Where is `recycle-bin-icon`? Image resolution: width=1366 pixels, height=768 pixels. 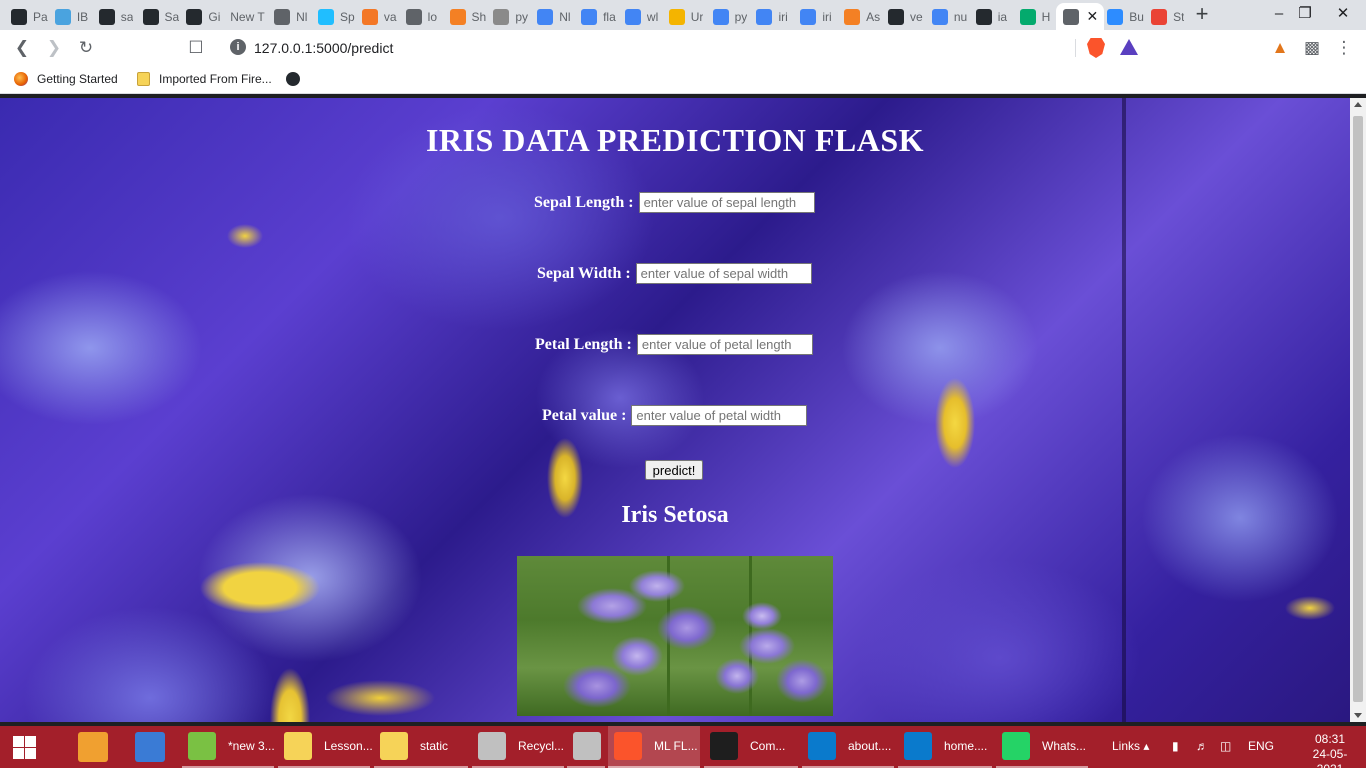
recycle-bin-icon is located at coordinates (492, 746).